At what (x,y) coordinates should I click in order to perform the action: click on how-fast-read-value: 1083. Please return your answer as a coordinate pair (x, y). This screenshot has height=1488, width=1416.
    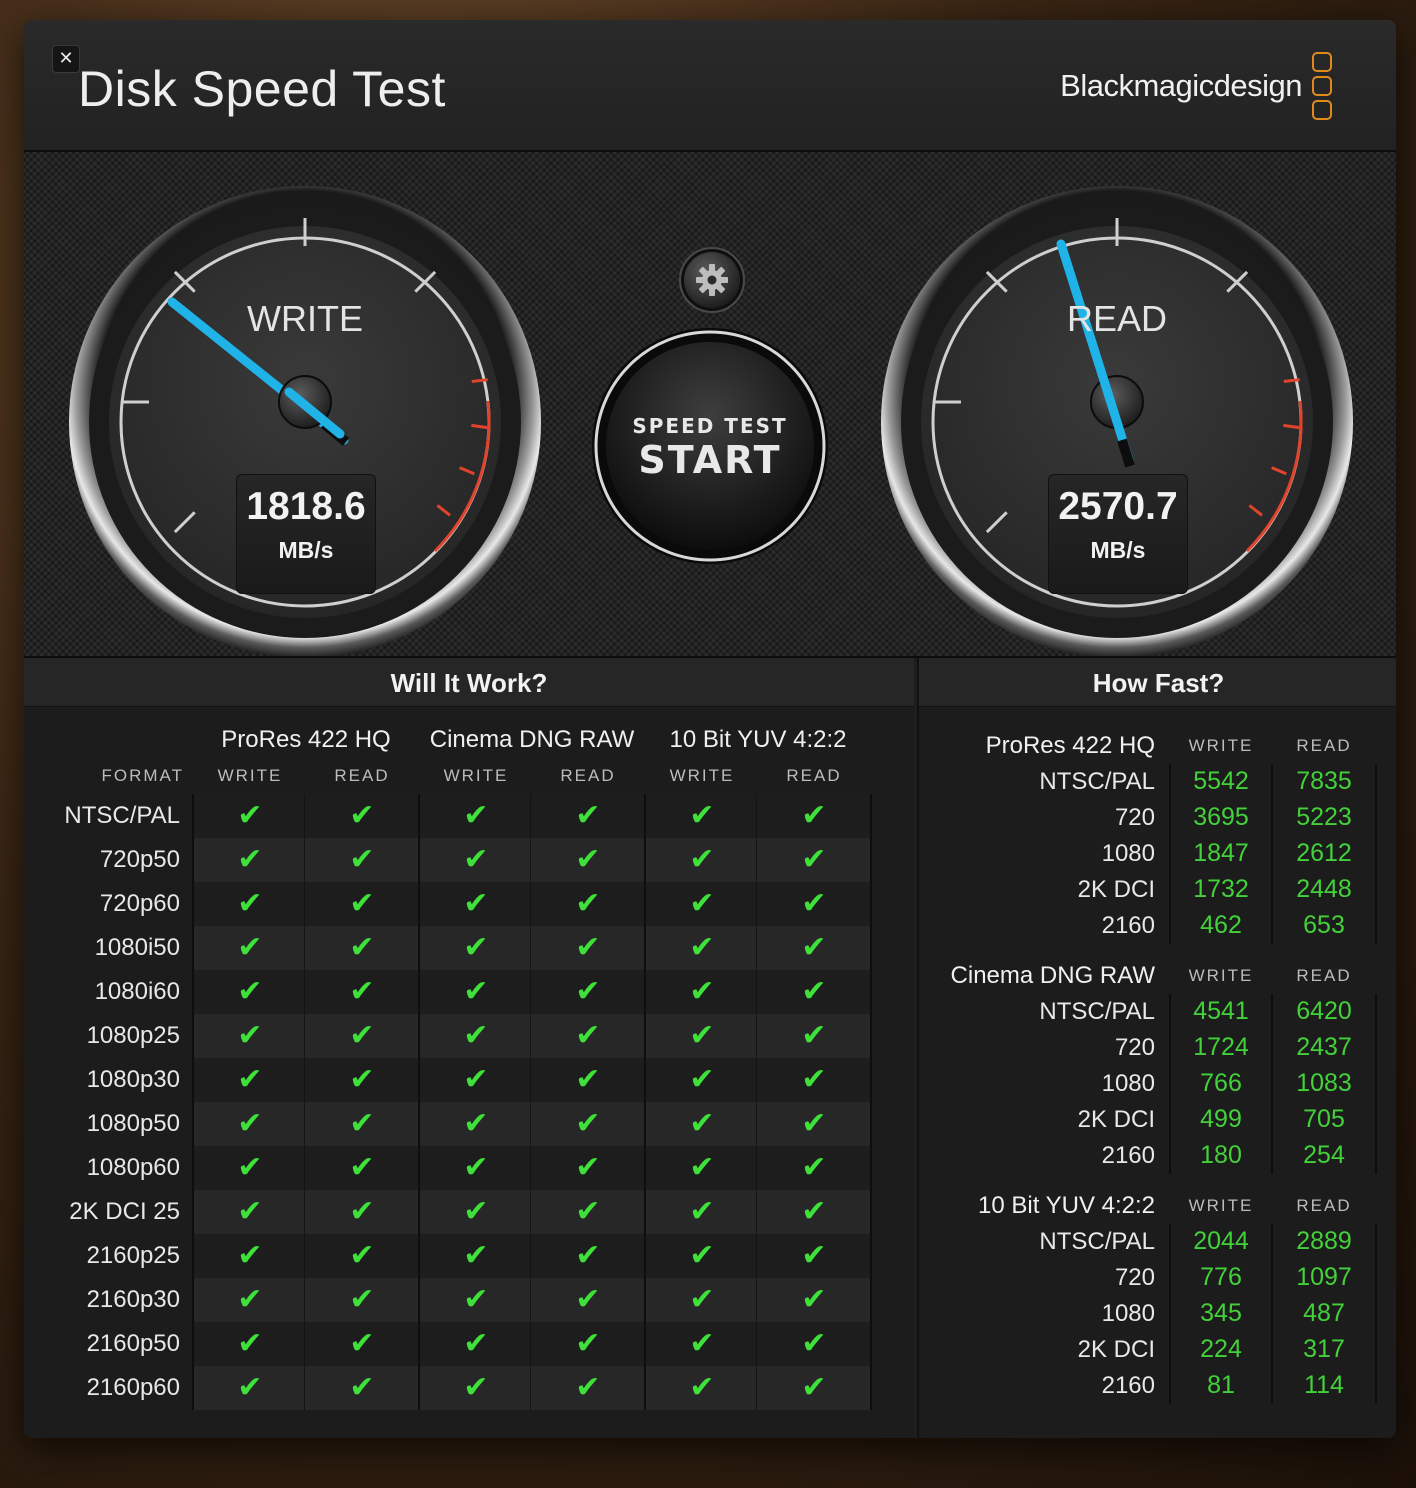
    Looking at the image, I should click on (1324, 1083).